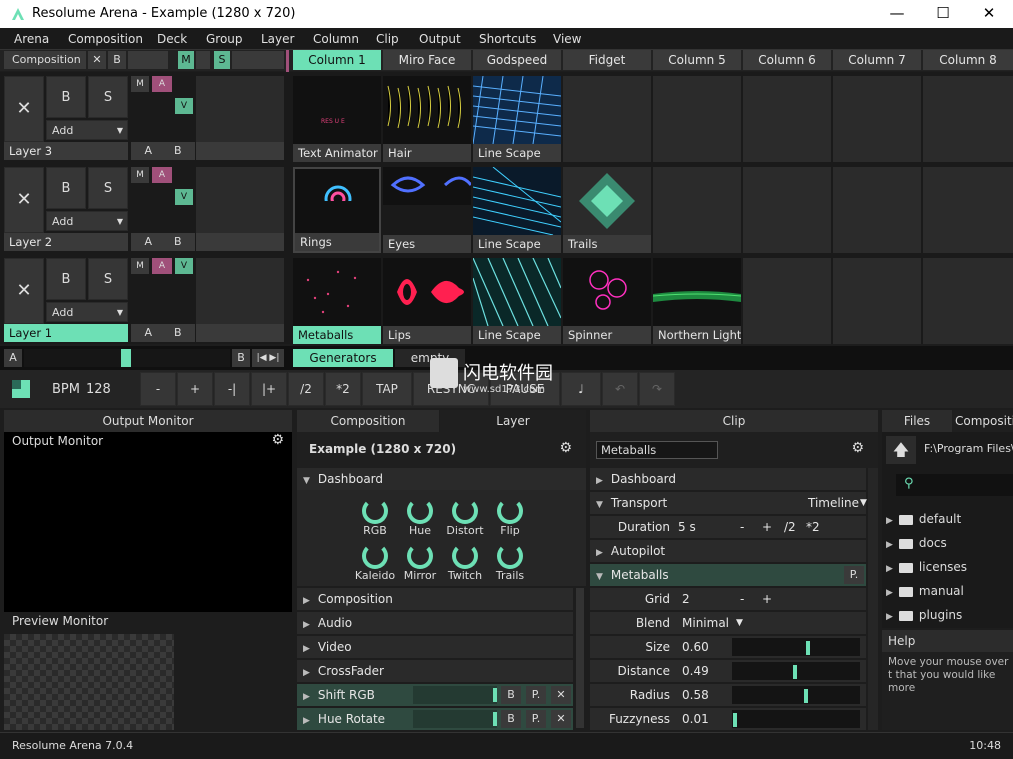  Describe the element at coordinates (687, 527) in the screenshot. I see `duration-value: 5 s` at that location.